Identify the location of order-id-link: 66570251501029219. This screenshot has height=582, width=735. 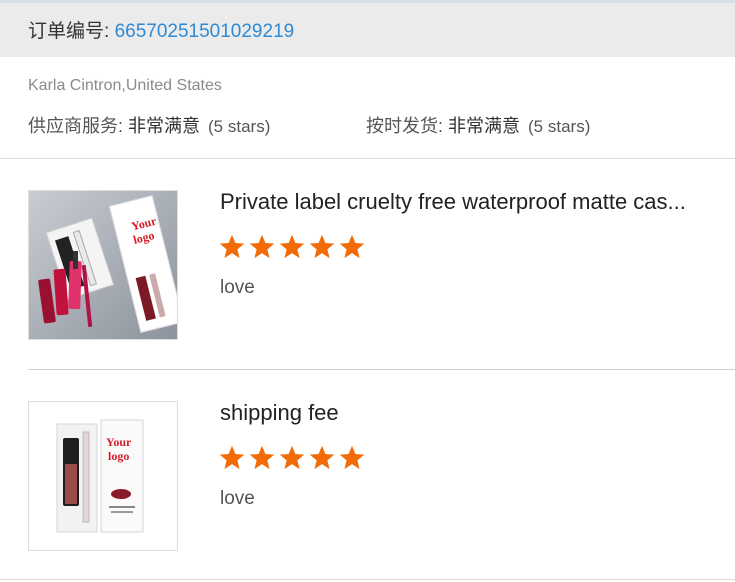
(205, 31).